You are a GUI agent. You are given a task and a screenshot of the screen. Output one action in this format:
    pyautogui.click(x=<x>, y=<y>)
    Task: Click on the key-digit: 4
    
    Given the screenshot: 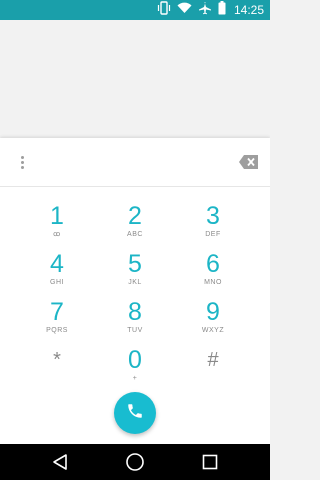 What is the action you would take?
    pyautogui.click(x=57, y=264)
    